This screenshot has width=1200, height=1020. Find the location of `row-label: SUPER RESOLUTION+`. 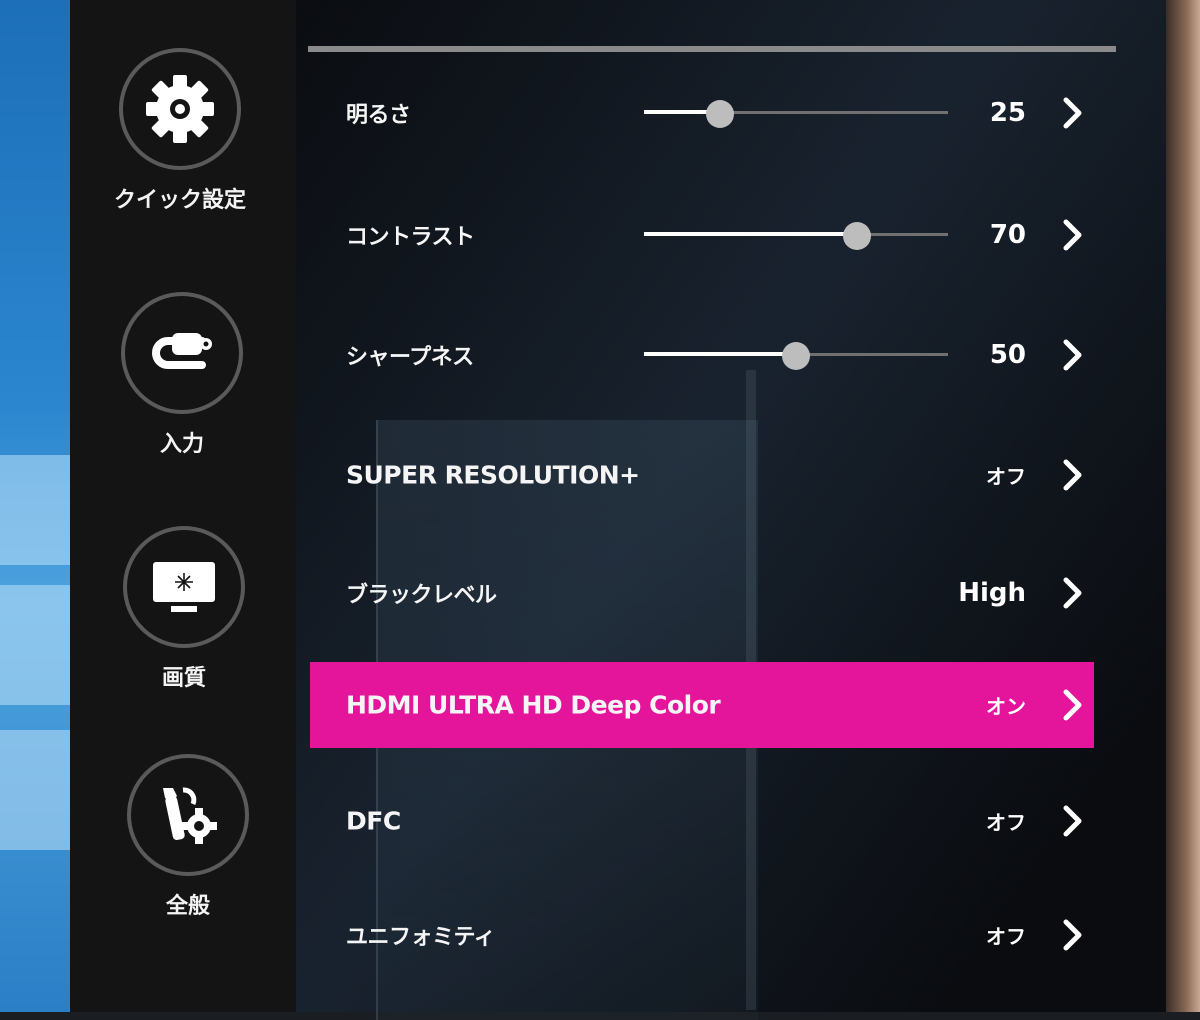

row-label: SUPER RESOLUTION+ is located at coordinates (493, 475).